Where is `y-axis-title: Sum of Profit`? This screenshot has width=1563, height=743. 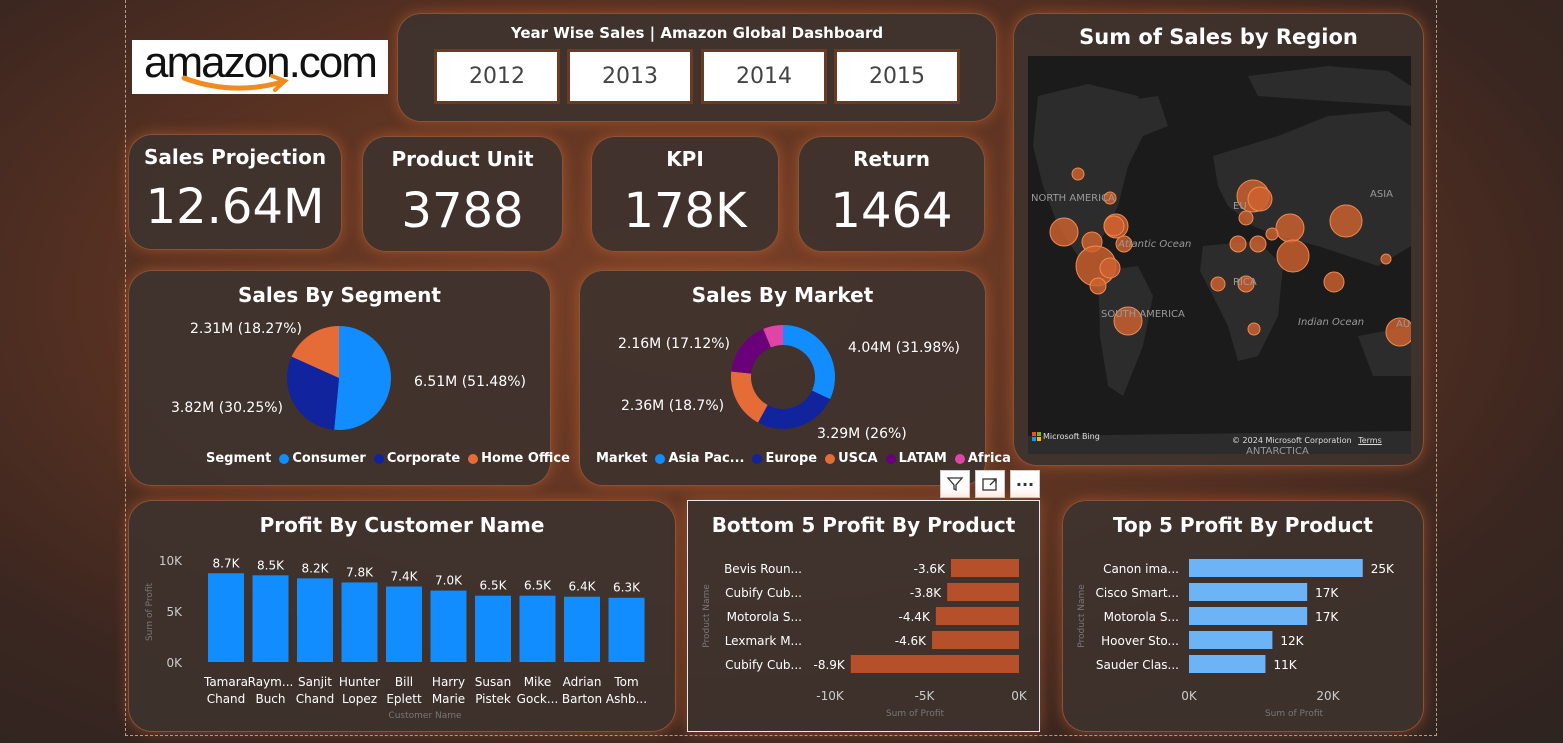 y-axis-title: Sum of Profit is located at coordinates (150, 612).